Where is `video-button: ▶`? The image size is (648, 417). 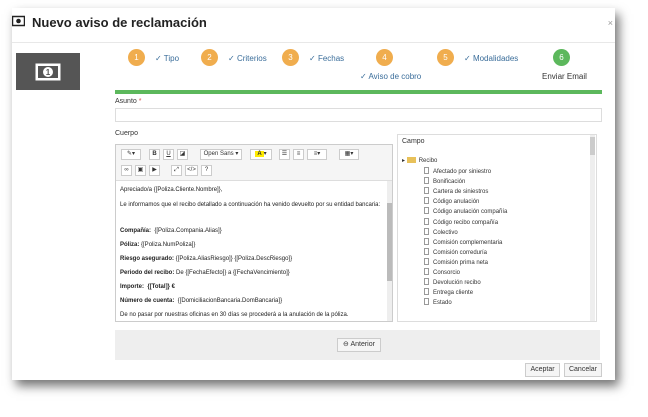
video-button: ▶ is located at coordinates (154, 170).